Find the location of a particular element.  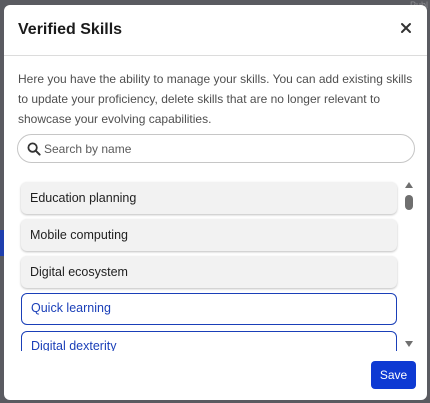

skill-item-education-planning: Education planning is located at coordinates (209, 198).